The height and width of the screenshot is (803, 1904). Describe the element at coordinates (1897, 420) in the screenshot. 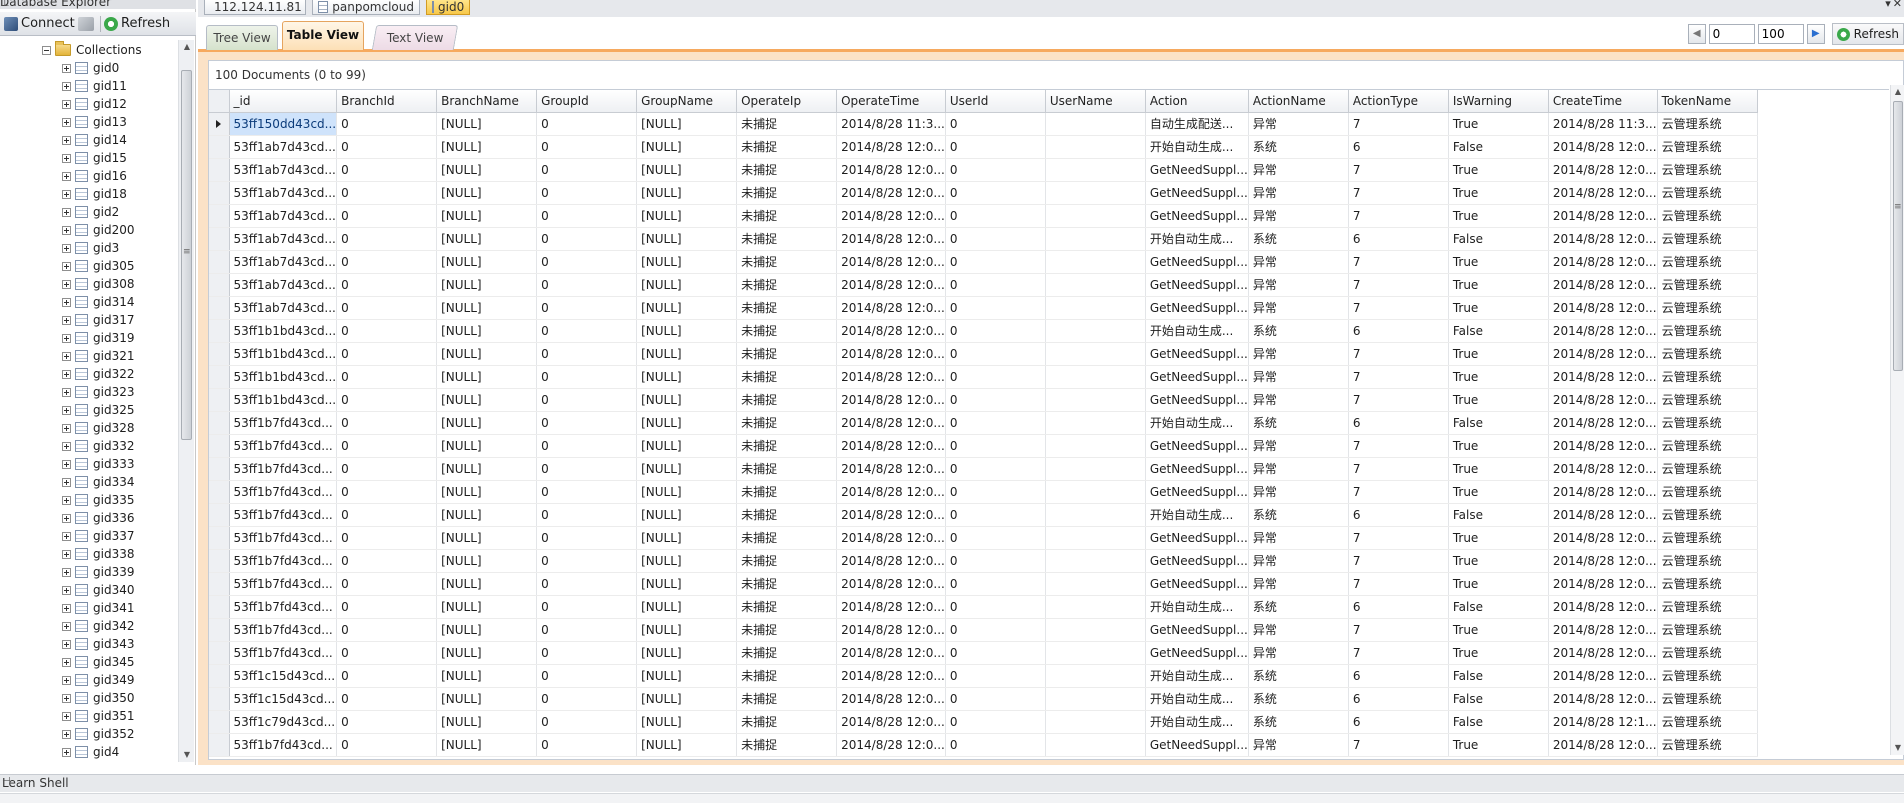

I see `grid-scrollbar: ▲ ▼` at that location.